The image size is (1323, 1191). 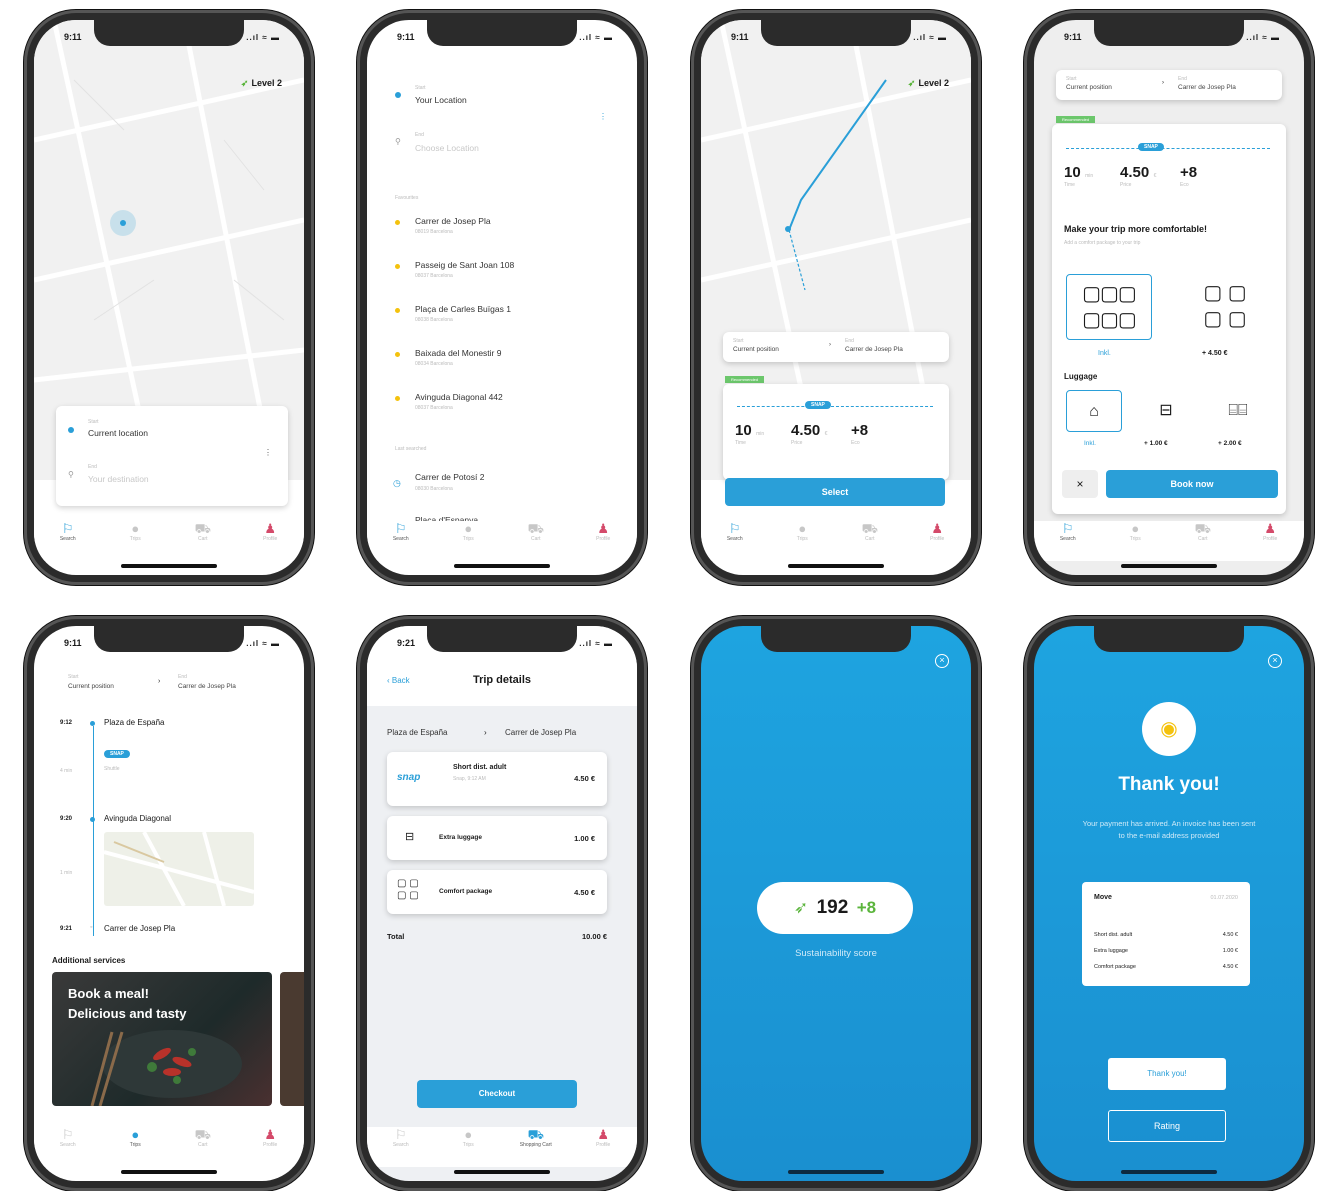 What do you see at coordinates (453, 221) in the screenshot?
I see `favourite-item: Carrer de Josep Pla` at bounding box center [453, 221].